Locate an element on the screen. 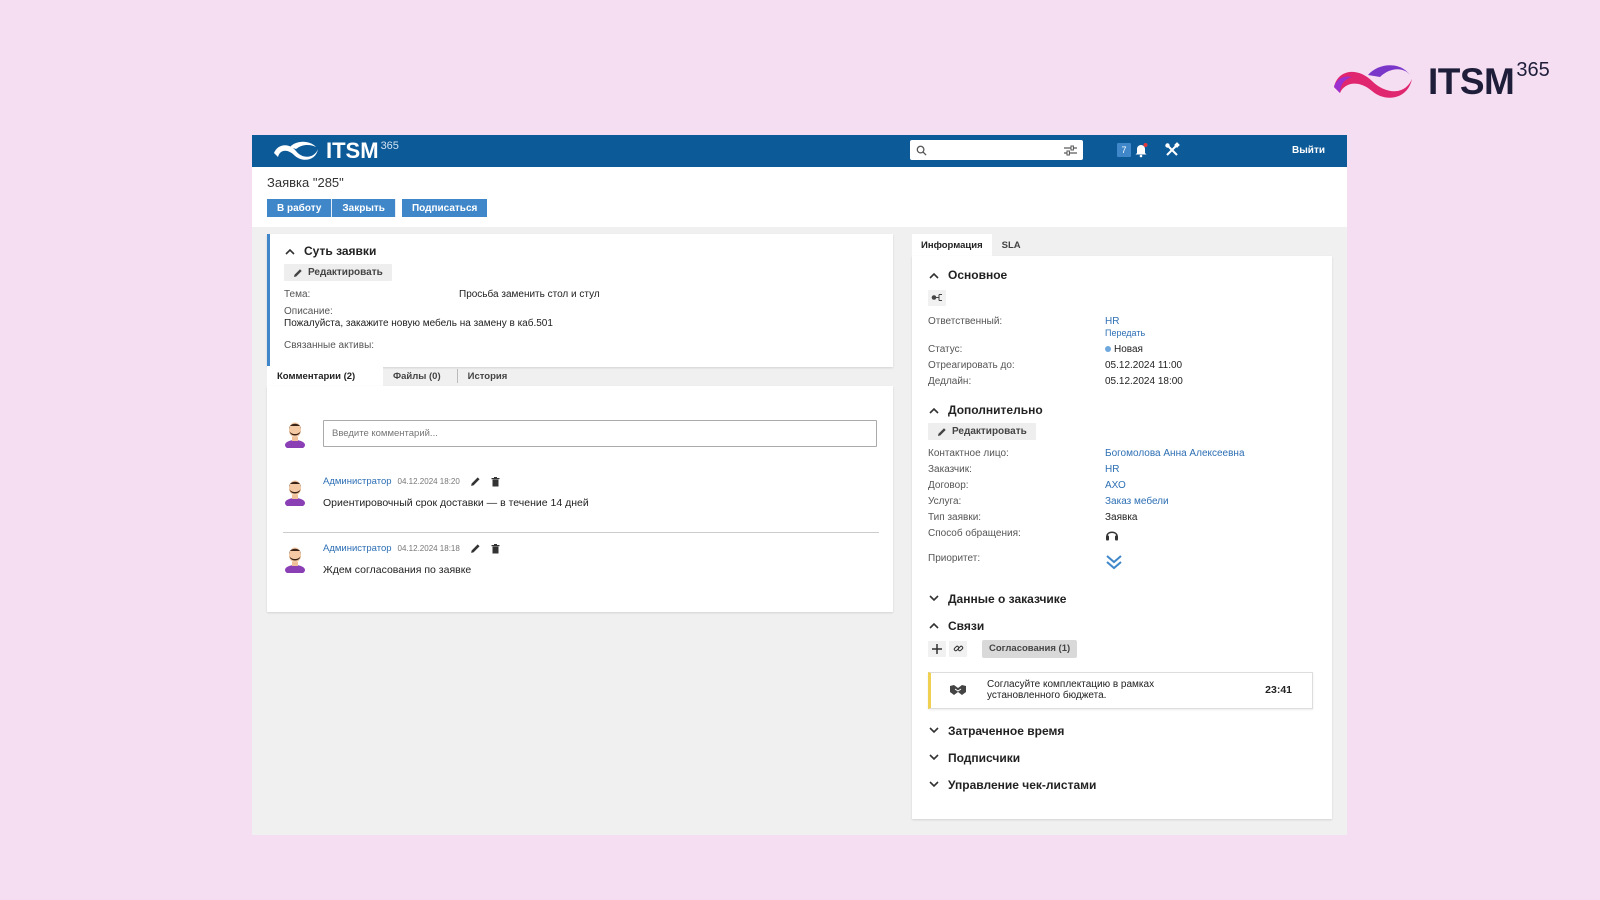 Image resolution: width=1600 pixels, height=900 pixels. responsible-row: Ответственный: HR Передать is located at coordinates (1122, 327).